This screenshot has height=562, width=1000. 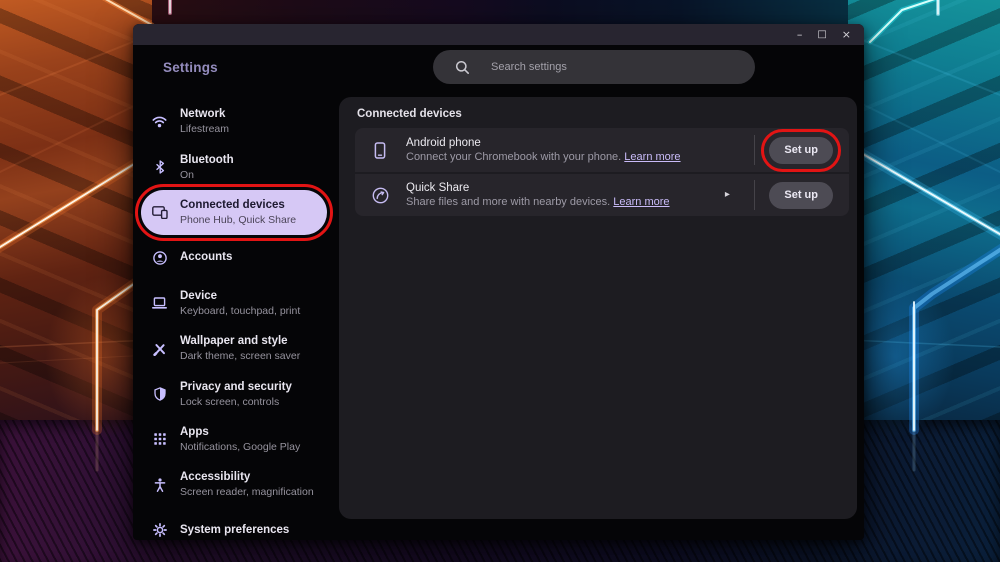 What do you see at coordinates (234, 341) in the screenshot?
I see `sidebar-item-label: Wallpaper and style` at bounding box center [234, 341].